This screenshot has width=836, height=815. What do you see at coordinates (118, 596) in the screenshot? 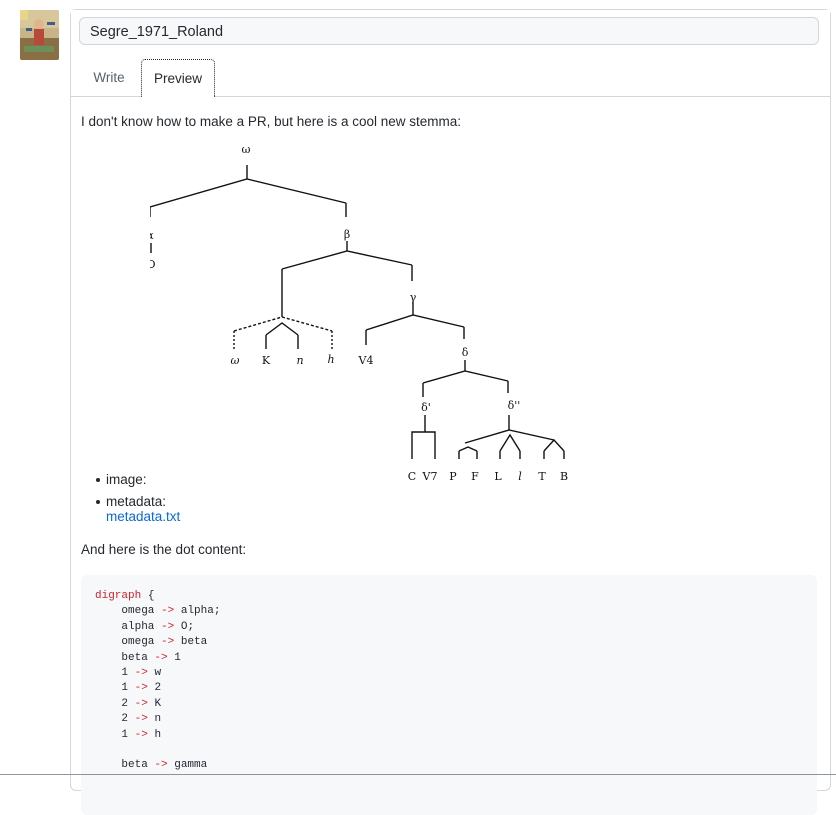
I see `code-keyword: digraph` at bounding box center [118, 596].